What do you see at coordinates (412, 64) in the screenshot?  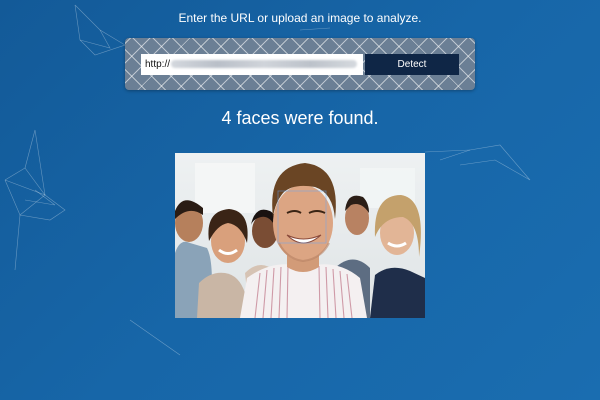 I see `detect-button: Detect` at bounding box center [412, 64].